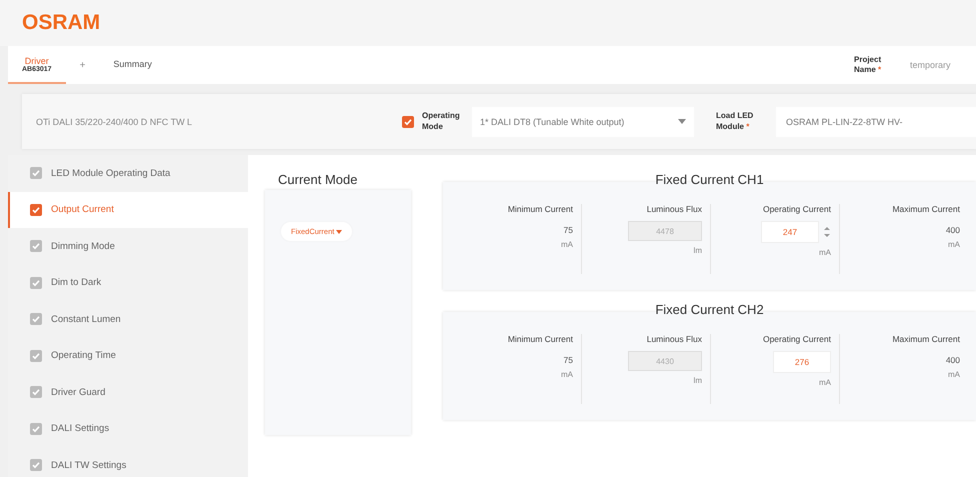  Describe the element at coordinates (128, 210) in the screenshot. I see `sidebar-item: Output Current` at that location.